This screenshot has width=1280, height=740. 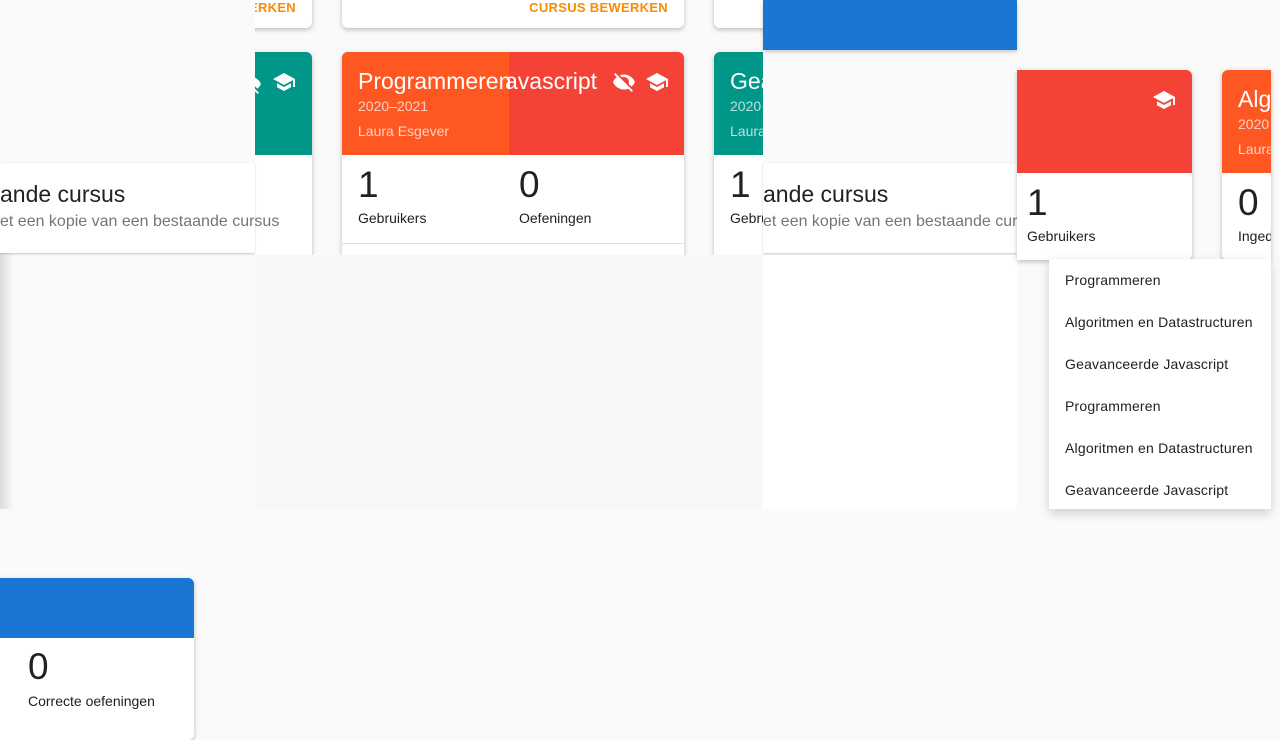 I want to click on course-year: 2020–2021, so click(x=393, y=106).